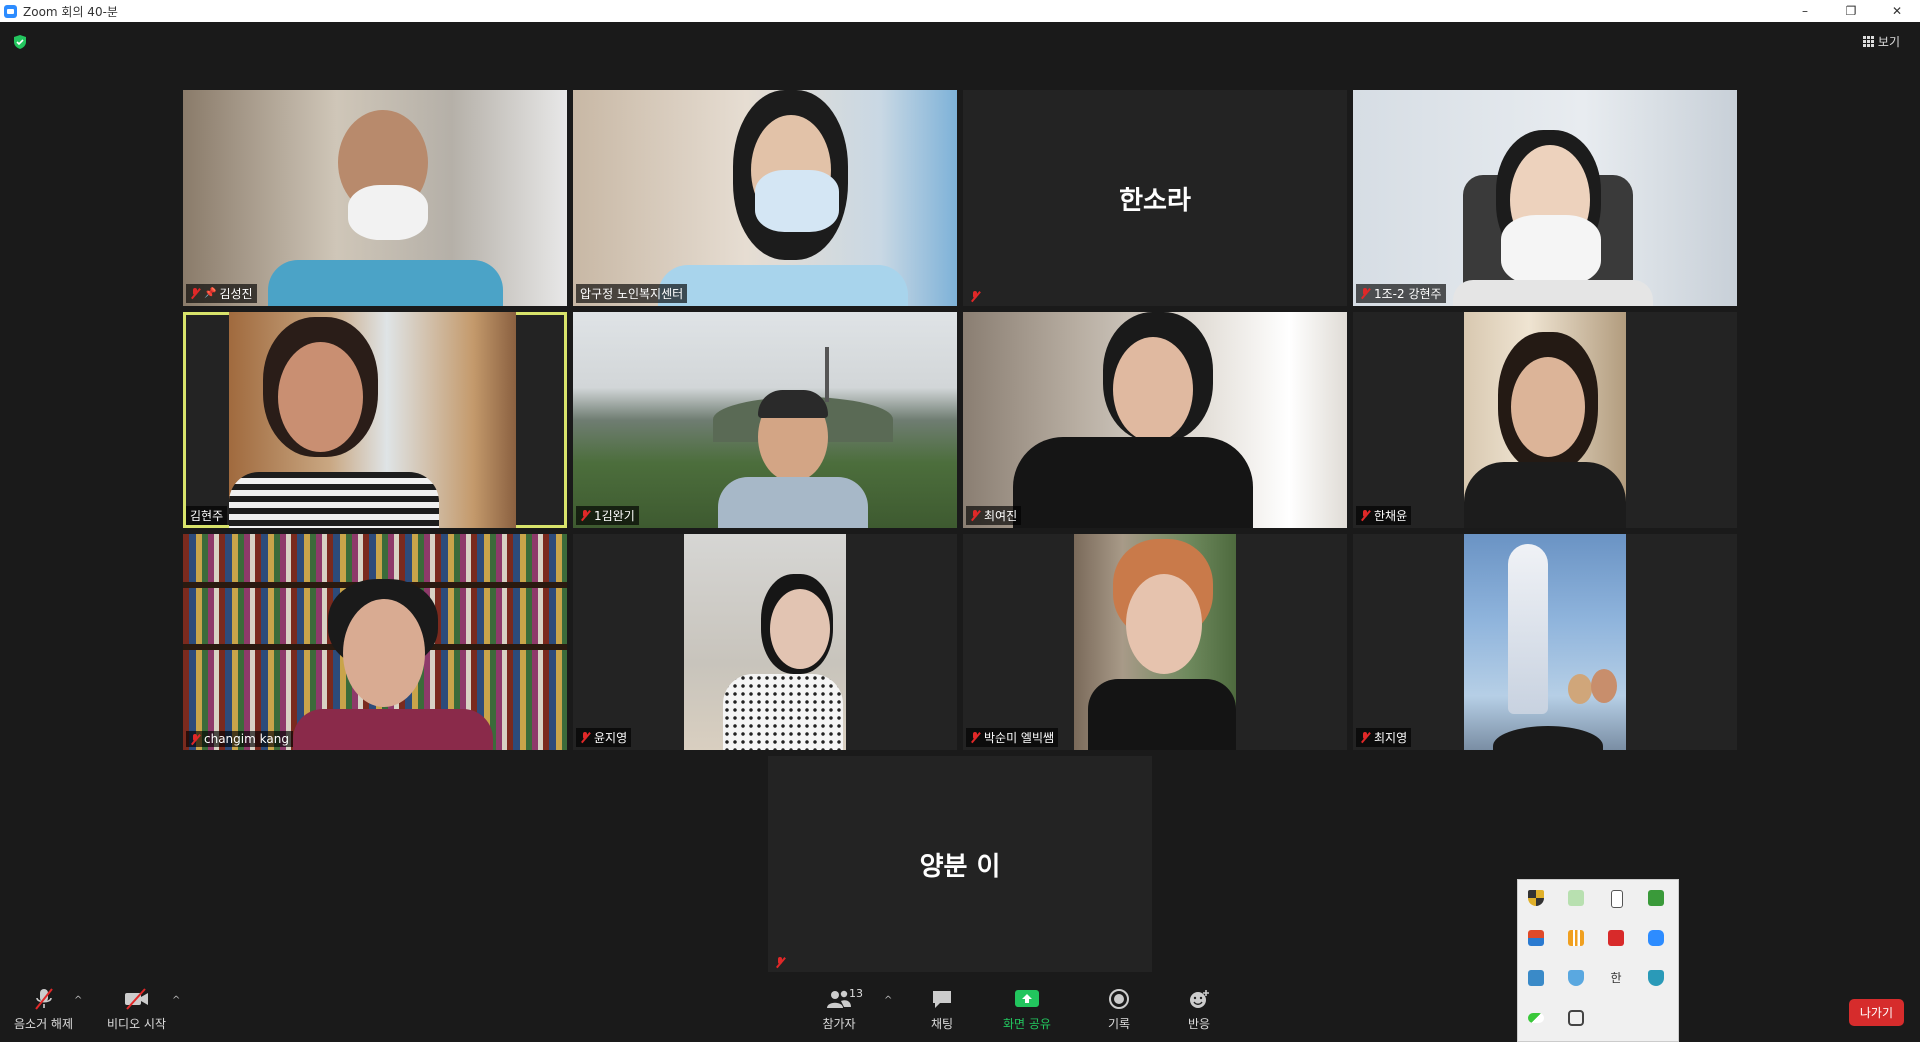  I want to click on video-tile: 1김완기, so click(765, 420).